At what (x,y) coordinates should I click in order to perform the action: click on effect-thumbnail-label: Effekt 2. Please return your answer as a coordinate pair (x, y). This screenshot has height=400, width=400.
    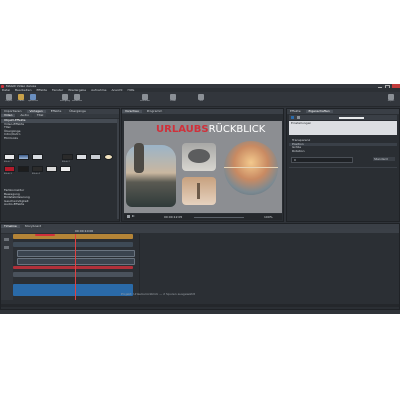
    Looking at the image, I should click on (66, 162).